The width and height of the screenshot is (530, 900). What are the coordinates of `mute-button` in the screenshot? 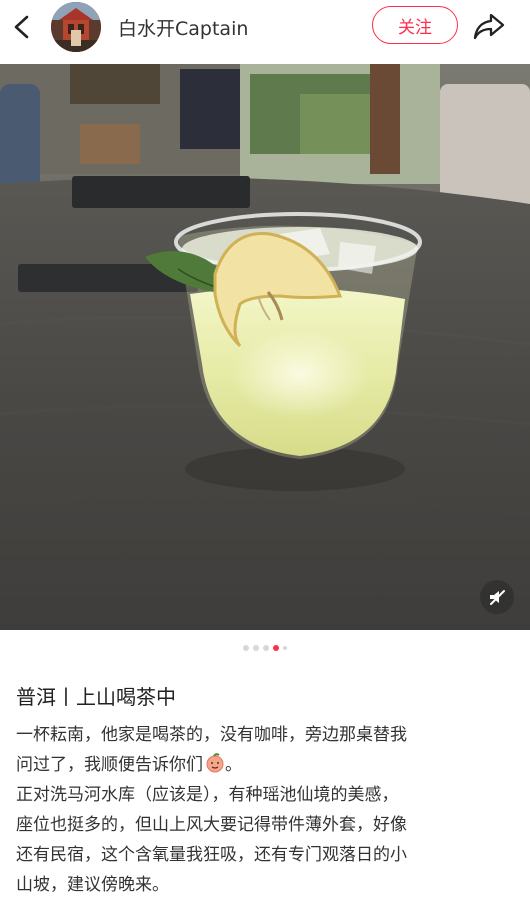 It's located at (497, 597).